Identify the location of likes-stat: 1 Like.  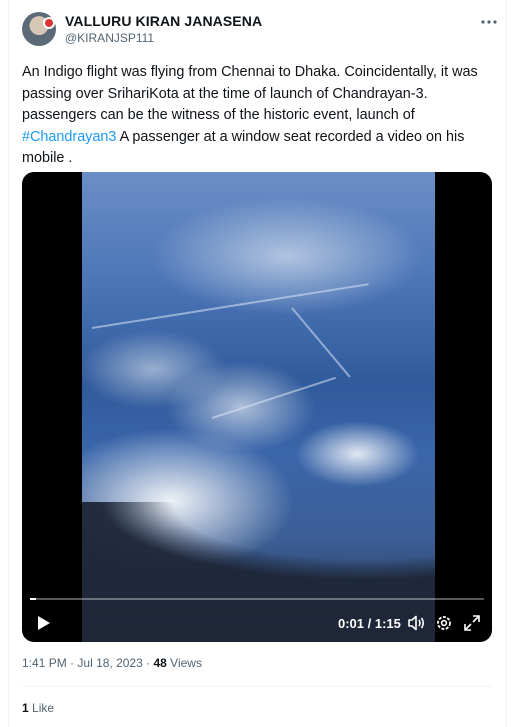
(38, 708).